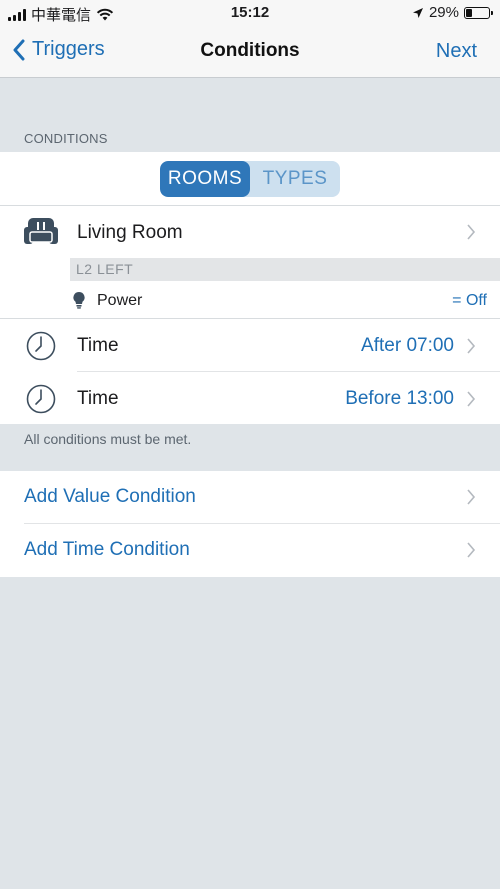 The height and width of the screenshot is (889, 500). Describe the element at coordinates (407, 345) in the screenshot. I see `time-value: After 07:00` at that location.